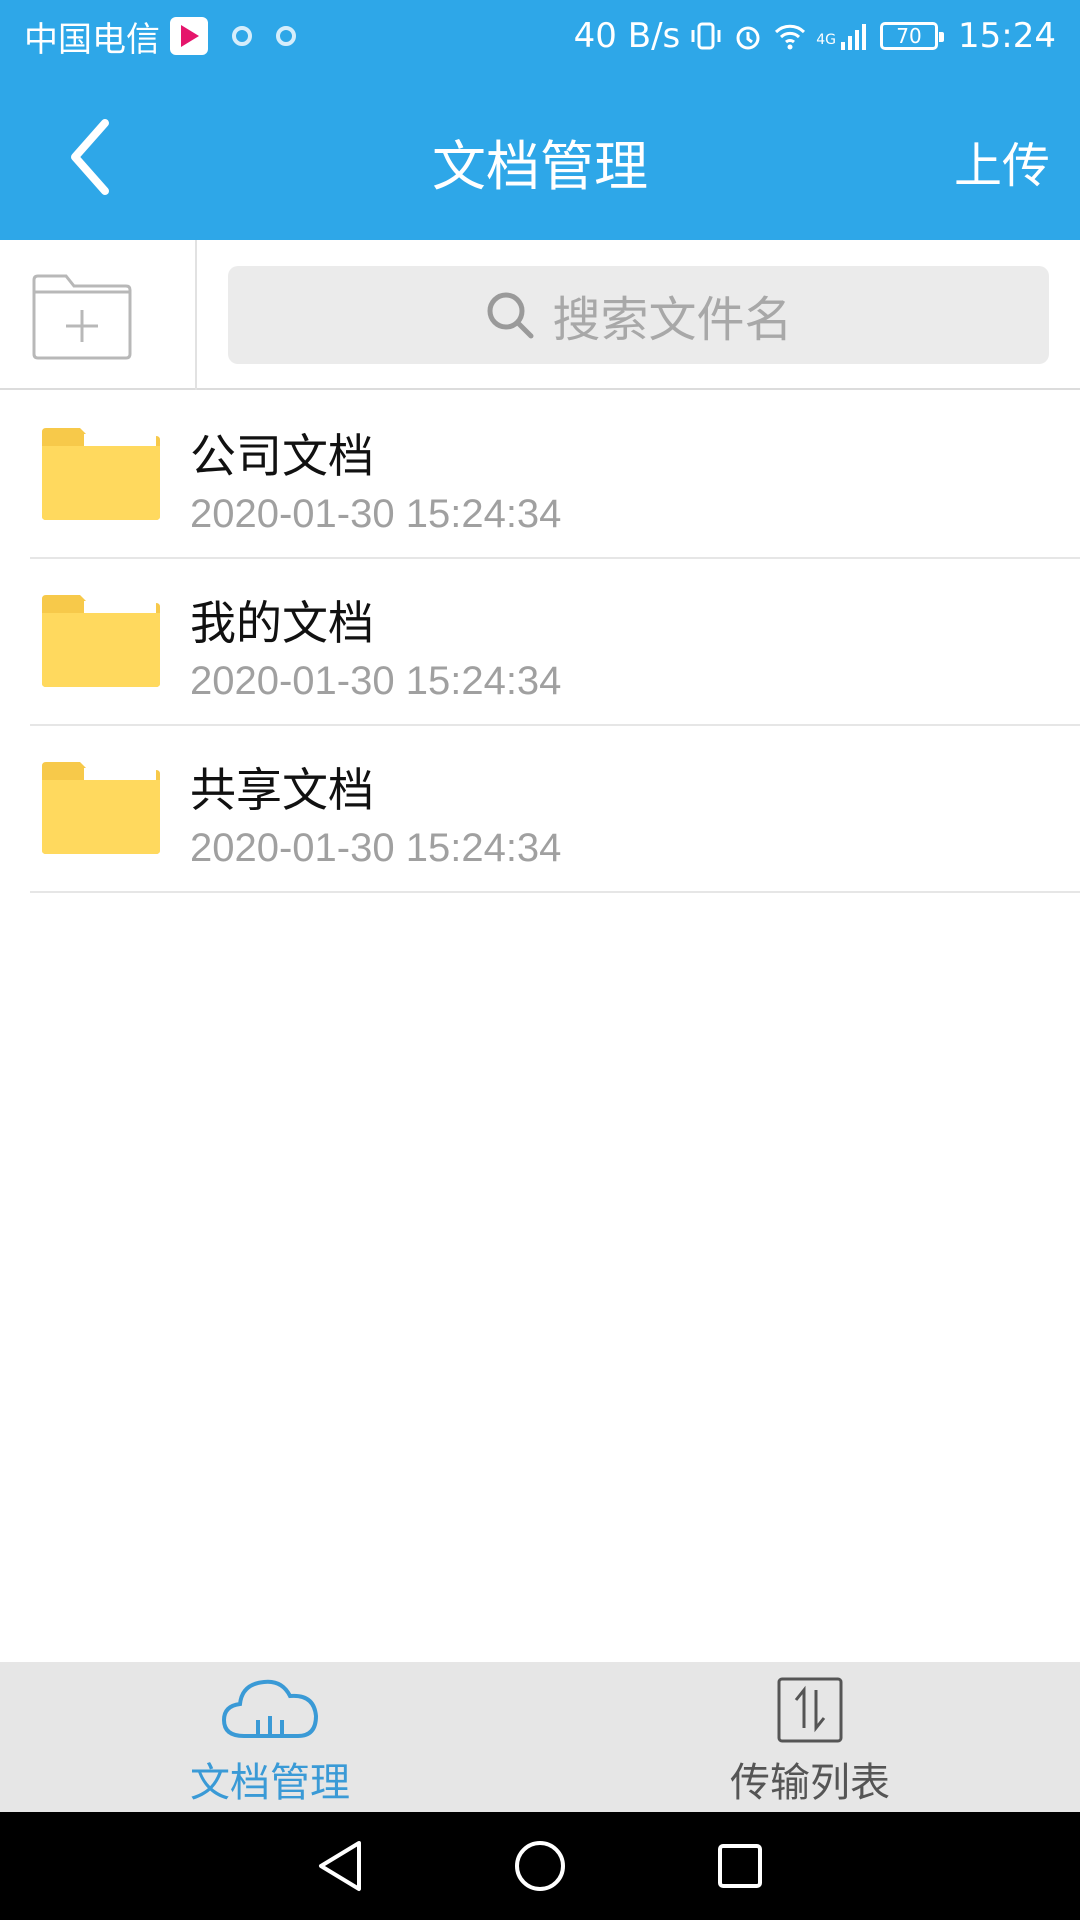 This screenshot has height=1920, width=1080. I want to click on battery-icon: 70, so click(912, 36).